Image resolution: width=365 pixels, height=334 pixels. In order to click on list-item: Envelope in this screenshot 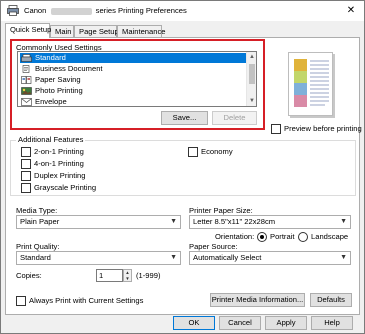, I will do `click(133, 101)`.